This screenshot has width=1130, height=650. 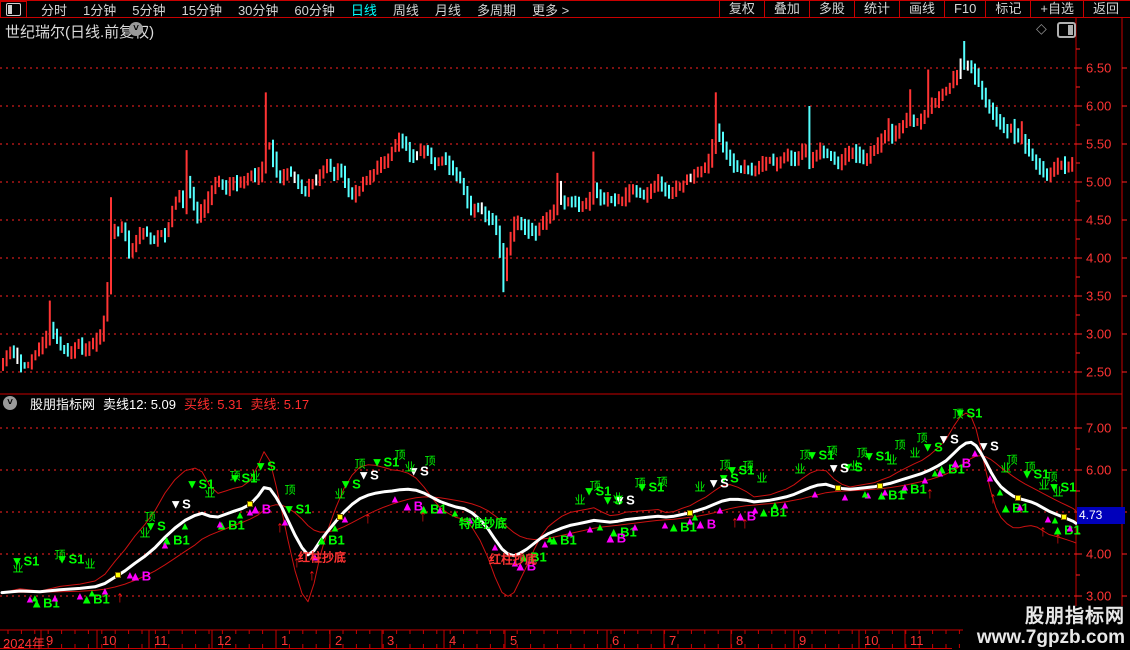 I want to click on action-button-4: 画线, so click(x=921, y=9).